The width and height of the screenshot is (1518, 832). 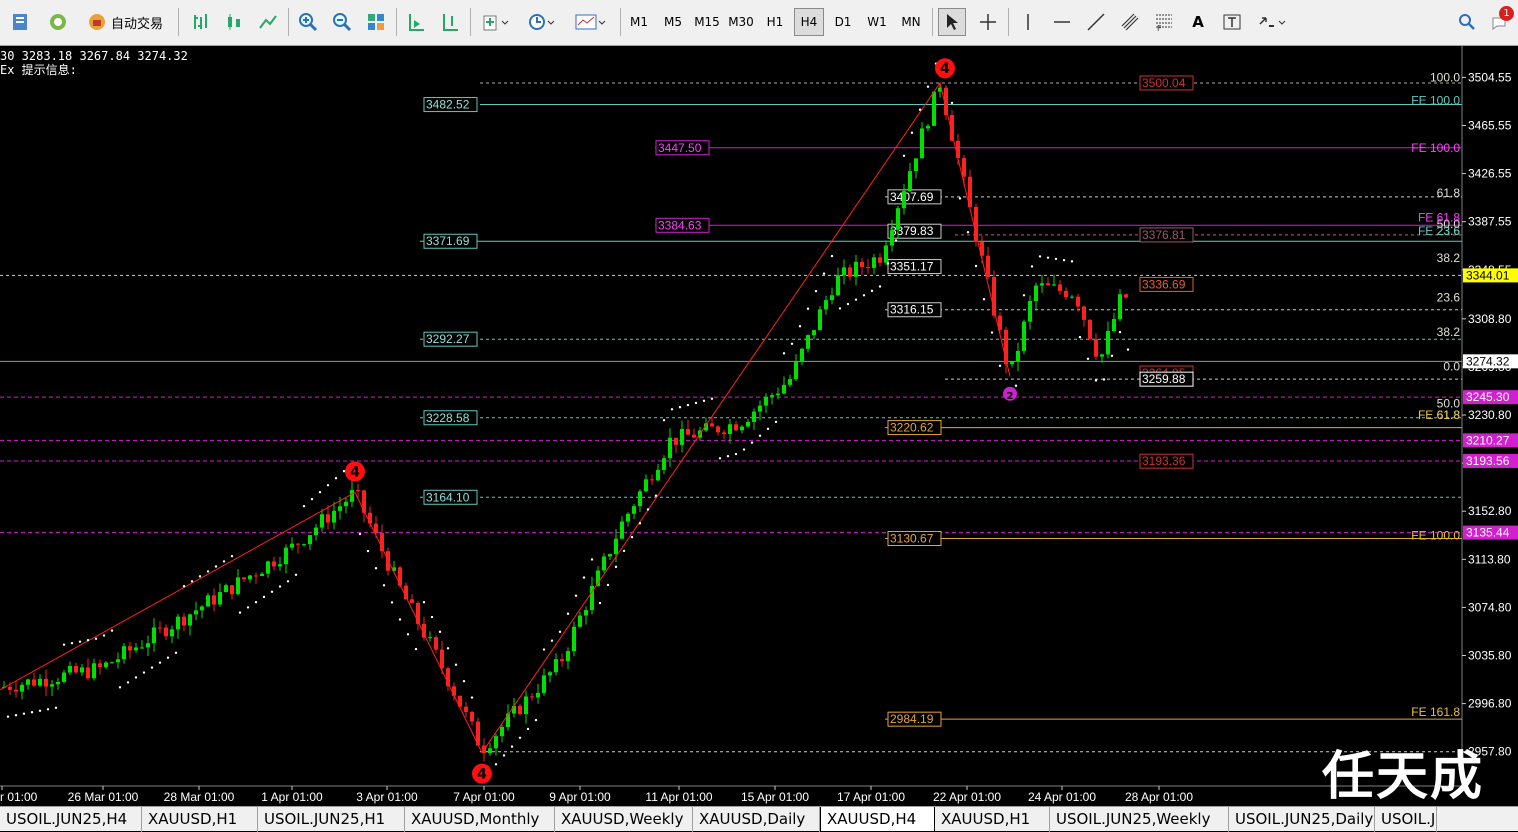 I want to click on crosshair-icon, so click(x=988, y=22).